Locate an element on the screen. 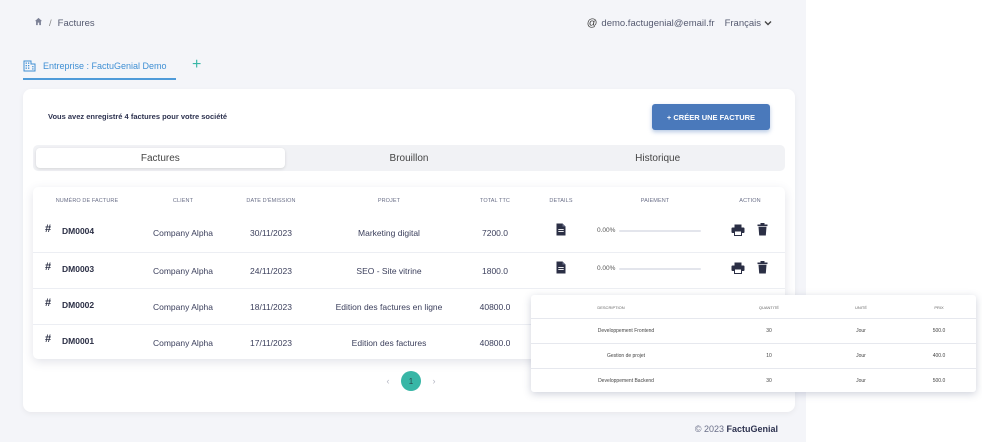  user-email: demo.factugenial@email.fr is located at coordinates (657, 23).